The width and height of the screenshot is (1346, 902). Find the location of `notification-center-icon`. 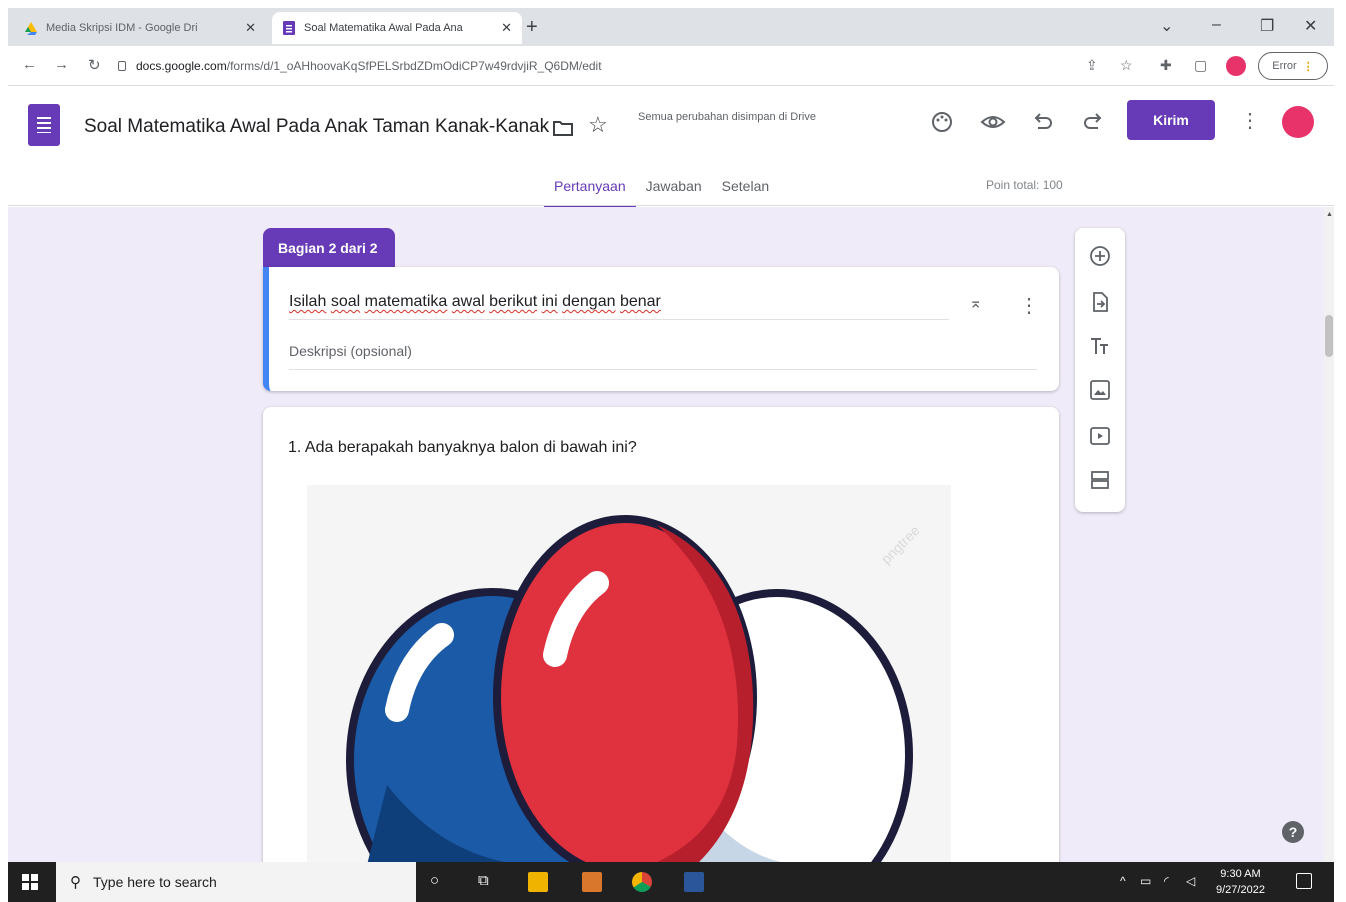

notification-center-icon is located at coordinates (1304, 881).